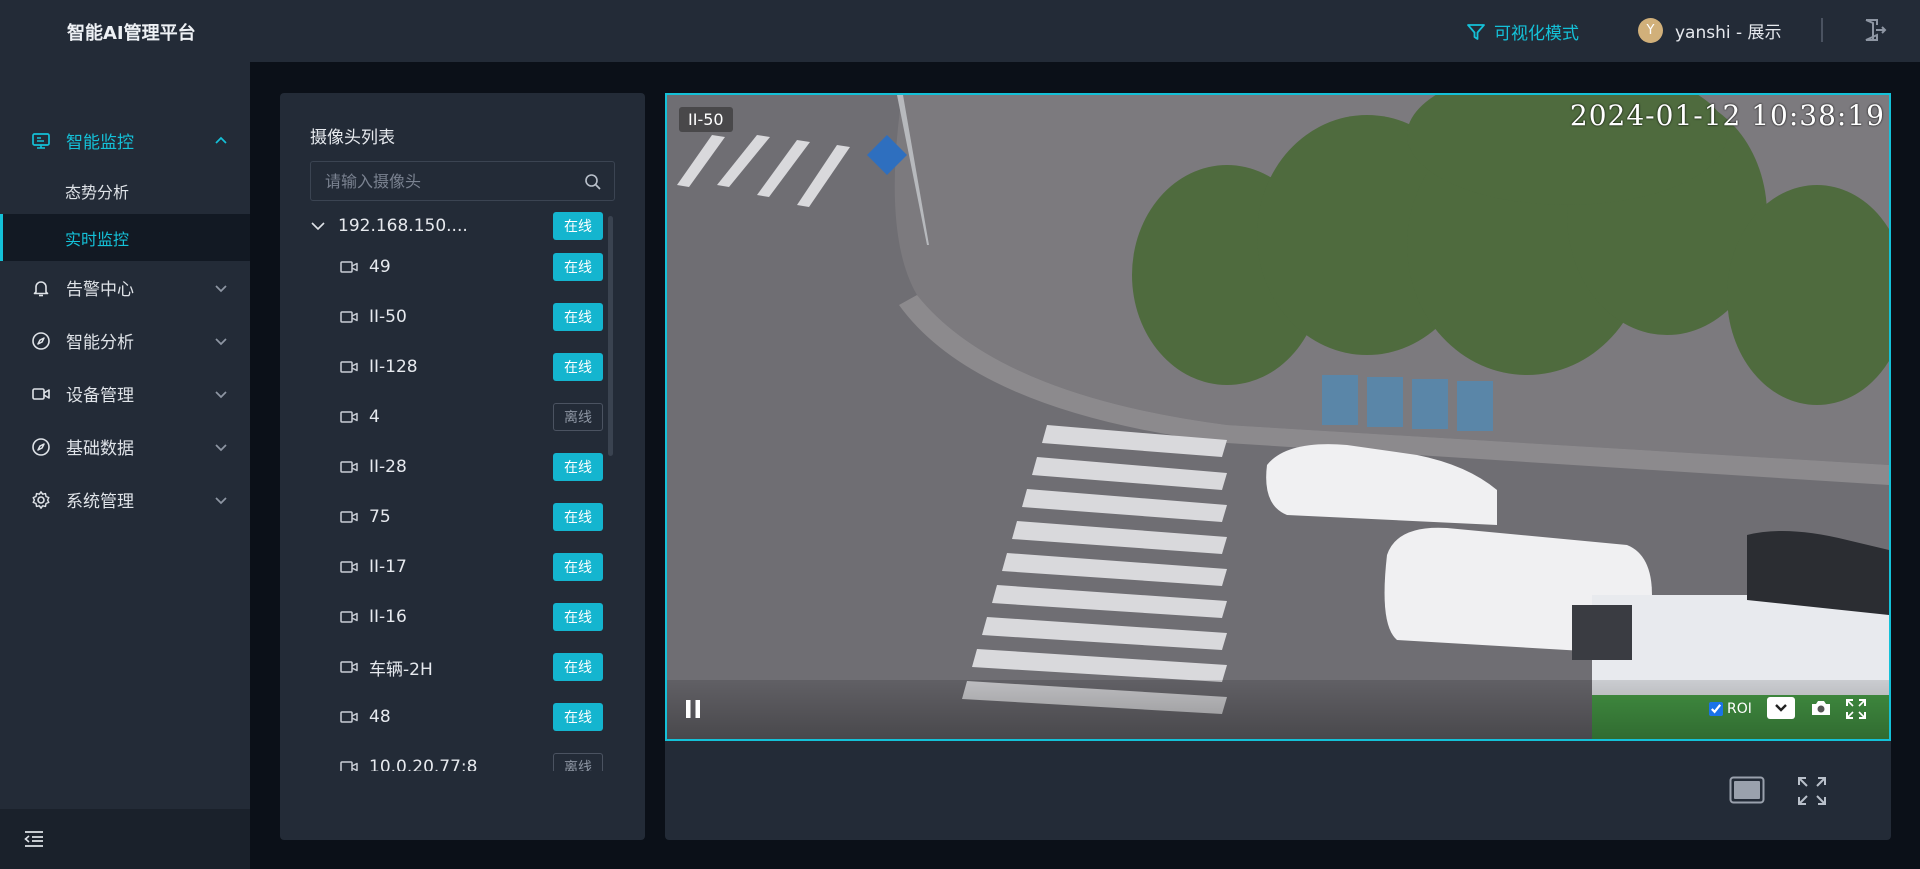  I want to click on header-divider, so click(1822, 30).